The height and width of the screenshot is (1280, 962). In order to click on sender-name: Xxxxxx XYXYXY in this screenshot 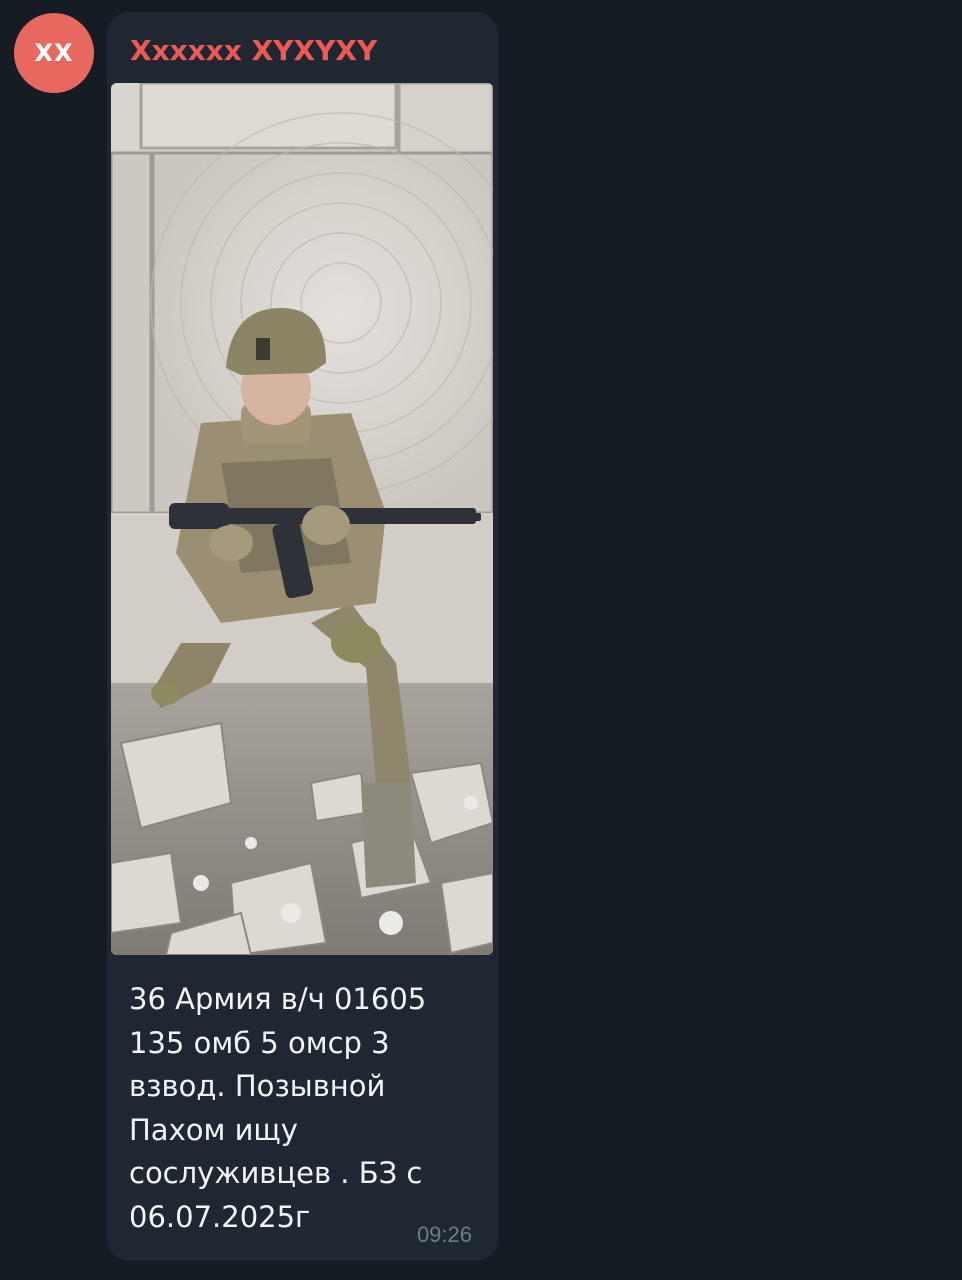, I will do `click(253, 50)`.